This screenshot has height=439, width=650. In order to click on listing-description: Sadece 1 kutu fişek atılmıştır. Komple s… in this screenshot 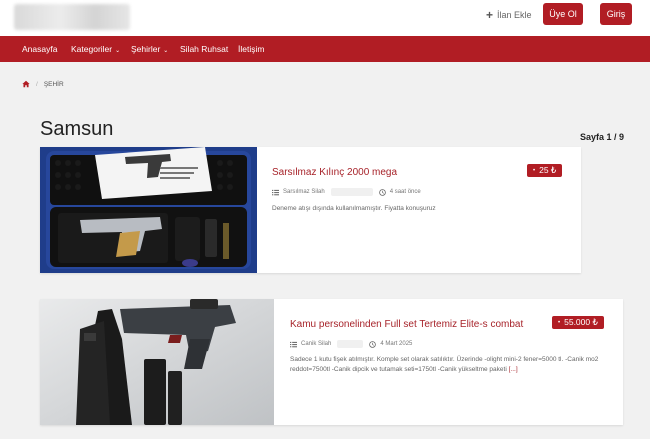, I will do `click(444, 364)`.